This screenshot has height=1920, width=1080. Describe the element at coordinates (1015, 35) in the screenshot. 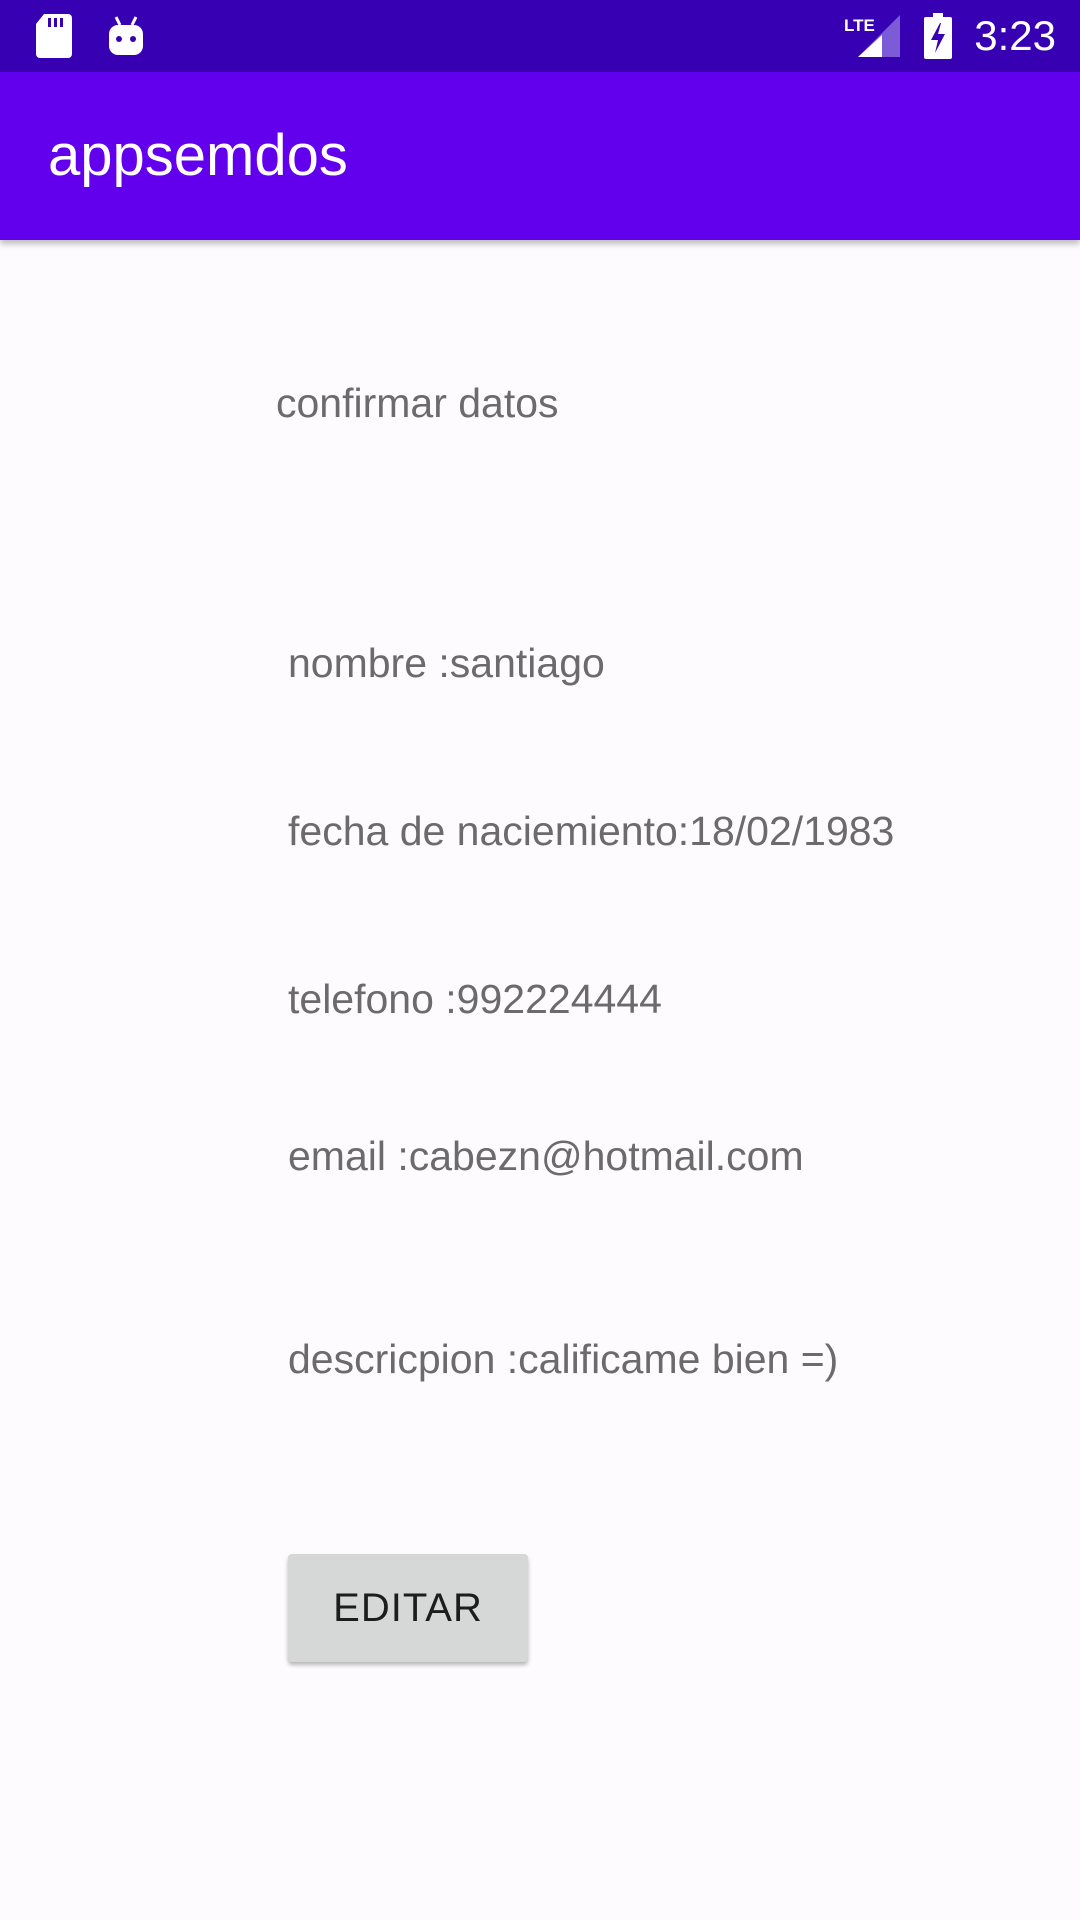

I see `status-time: 3:23` at that location.